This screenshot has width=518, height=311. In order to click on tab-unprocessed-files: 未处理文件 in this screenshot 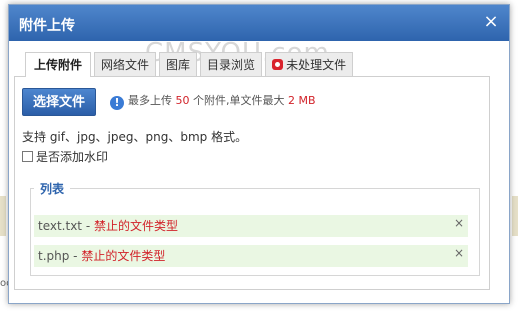, I will do `click(309, 64)`.